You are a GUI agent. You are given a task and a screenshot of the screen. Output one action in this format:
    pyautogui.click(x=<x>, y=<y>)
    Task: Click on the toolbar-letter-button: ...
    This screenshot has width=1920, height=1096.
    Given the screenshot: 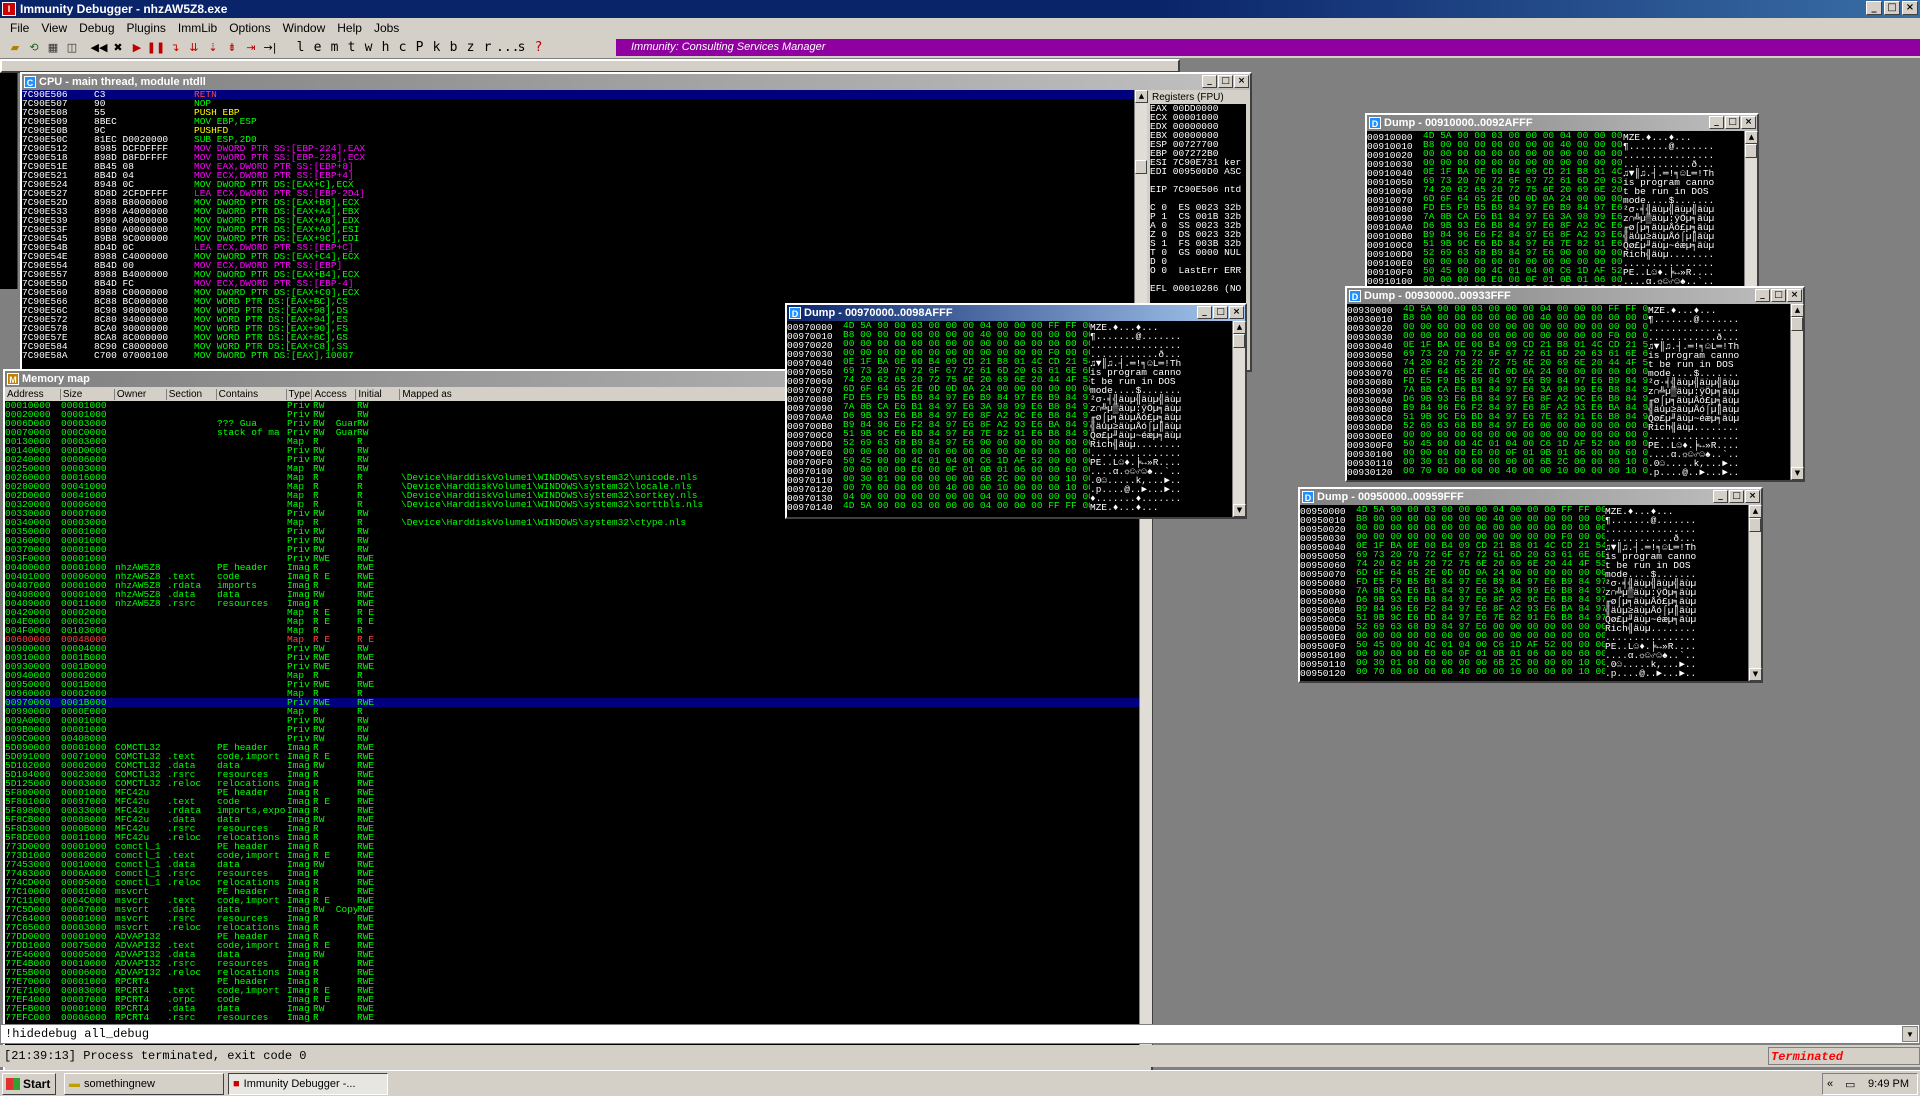 What is the action you would take?
    pyautogui.click(x=507, y=48)
    